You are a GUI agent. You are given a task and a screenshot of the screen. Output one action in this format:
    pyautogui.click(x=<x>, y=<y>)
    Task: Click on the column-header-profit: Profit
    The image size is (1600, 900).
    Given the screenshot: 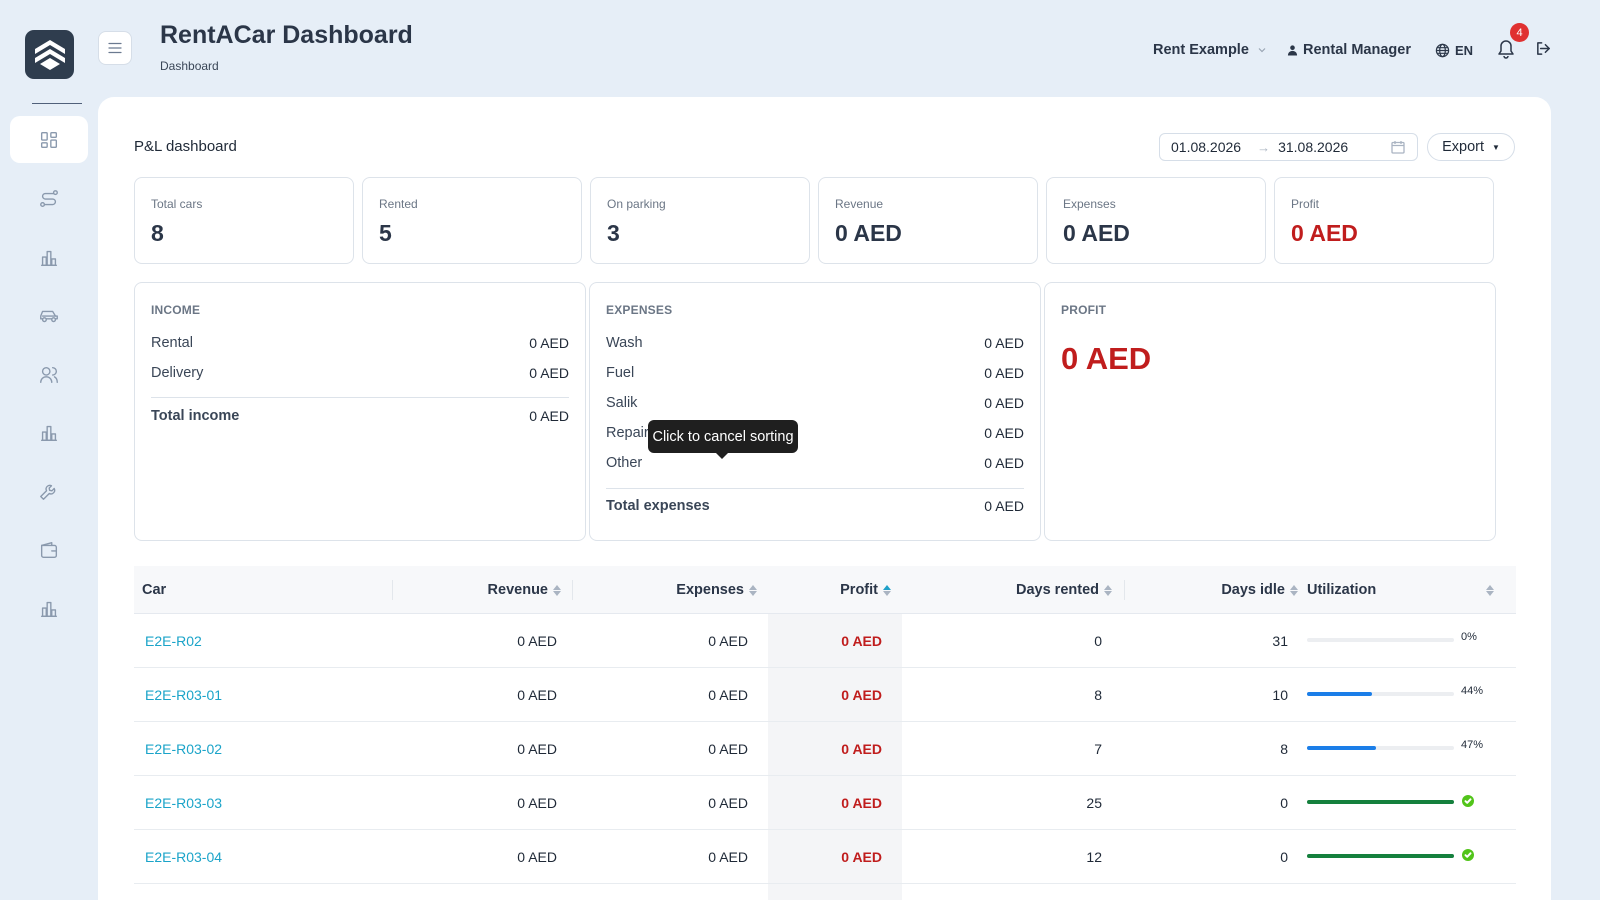 What is the action you would take?
    pyautogui.click(x=832, y=590)
    